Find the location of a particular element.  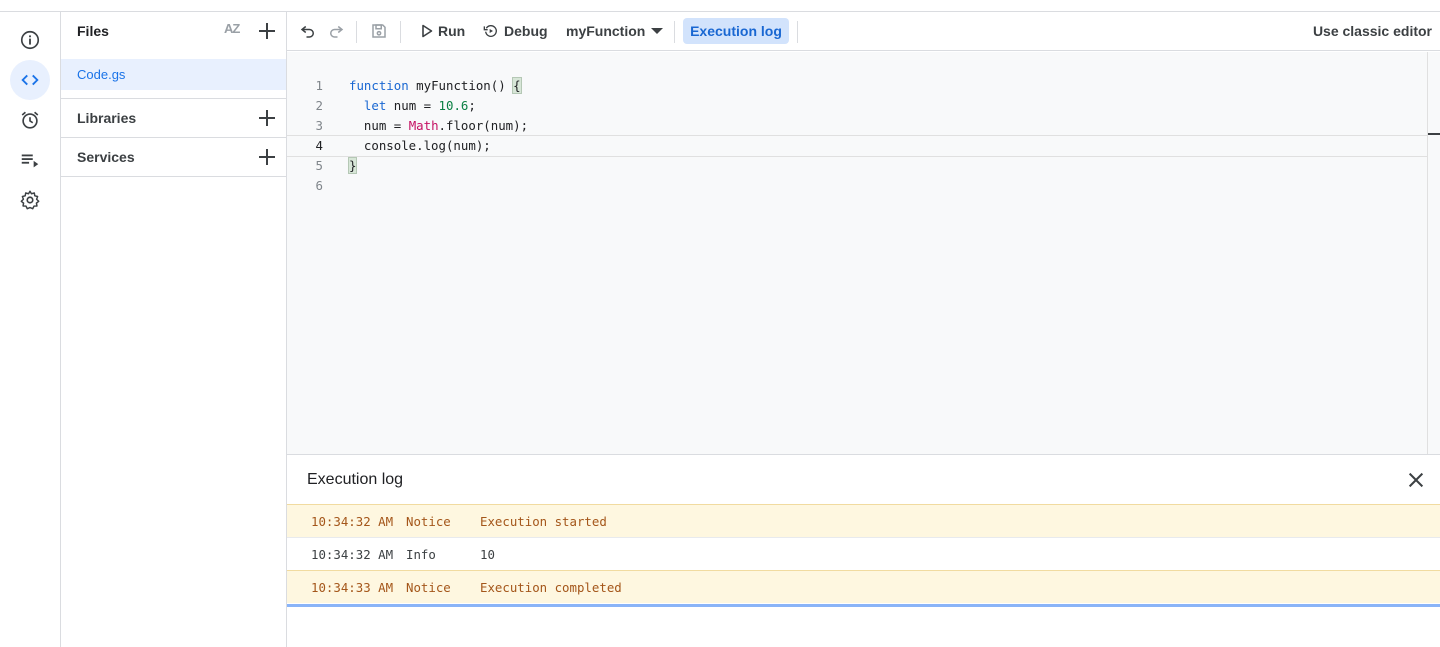

line-number: 1 is located at coordinates (319, 85).